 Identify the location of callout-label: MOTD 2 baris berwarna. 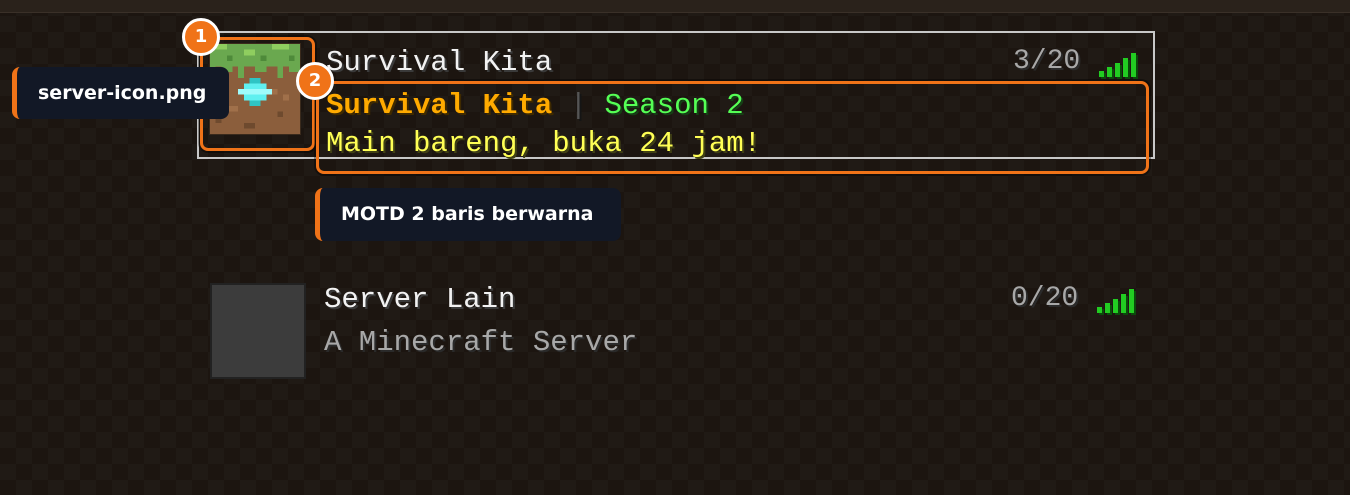
(467, 214).